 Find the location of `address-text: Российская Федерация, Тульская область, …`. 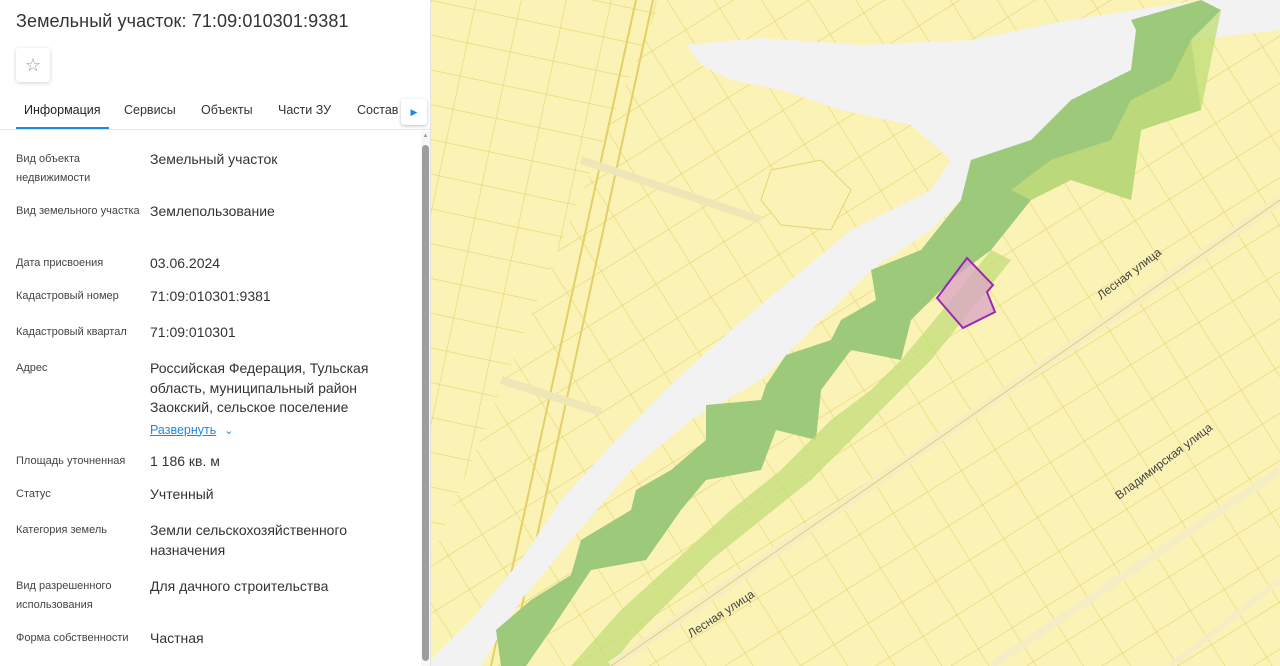

address-text: Российская Федерация, Тульская область, … is located at coordinates (259, 387).